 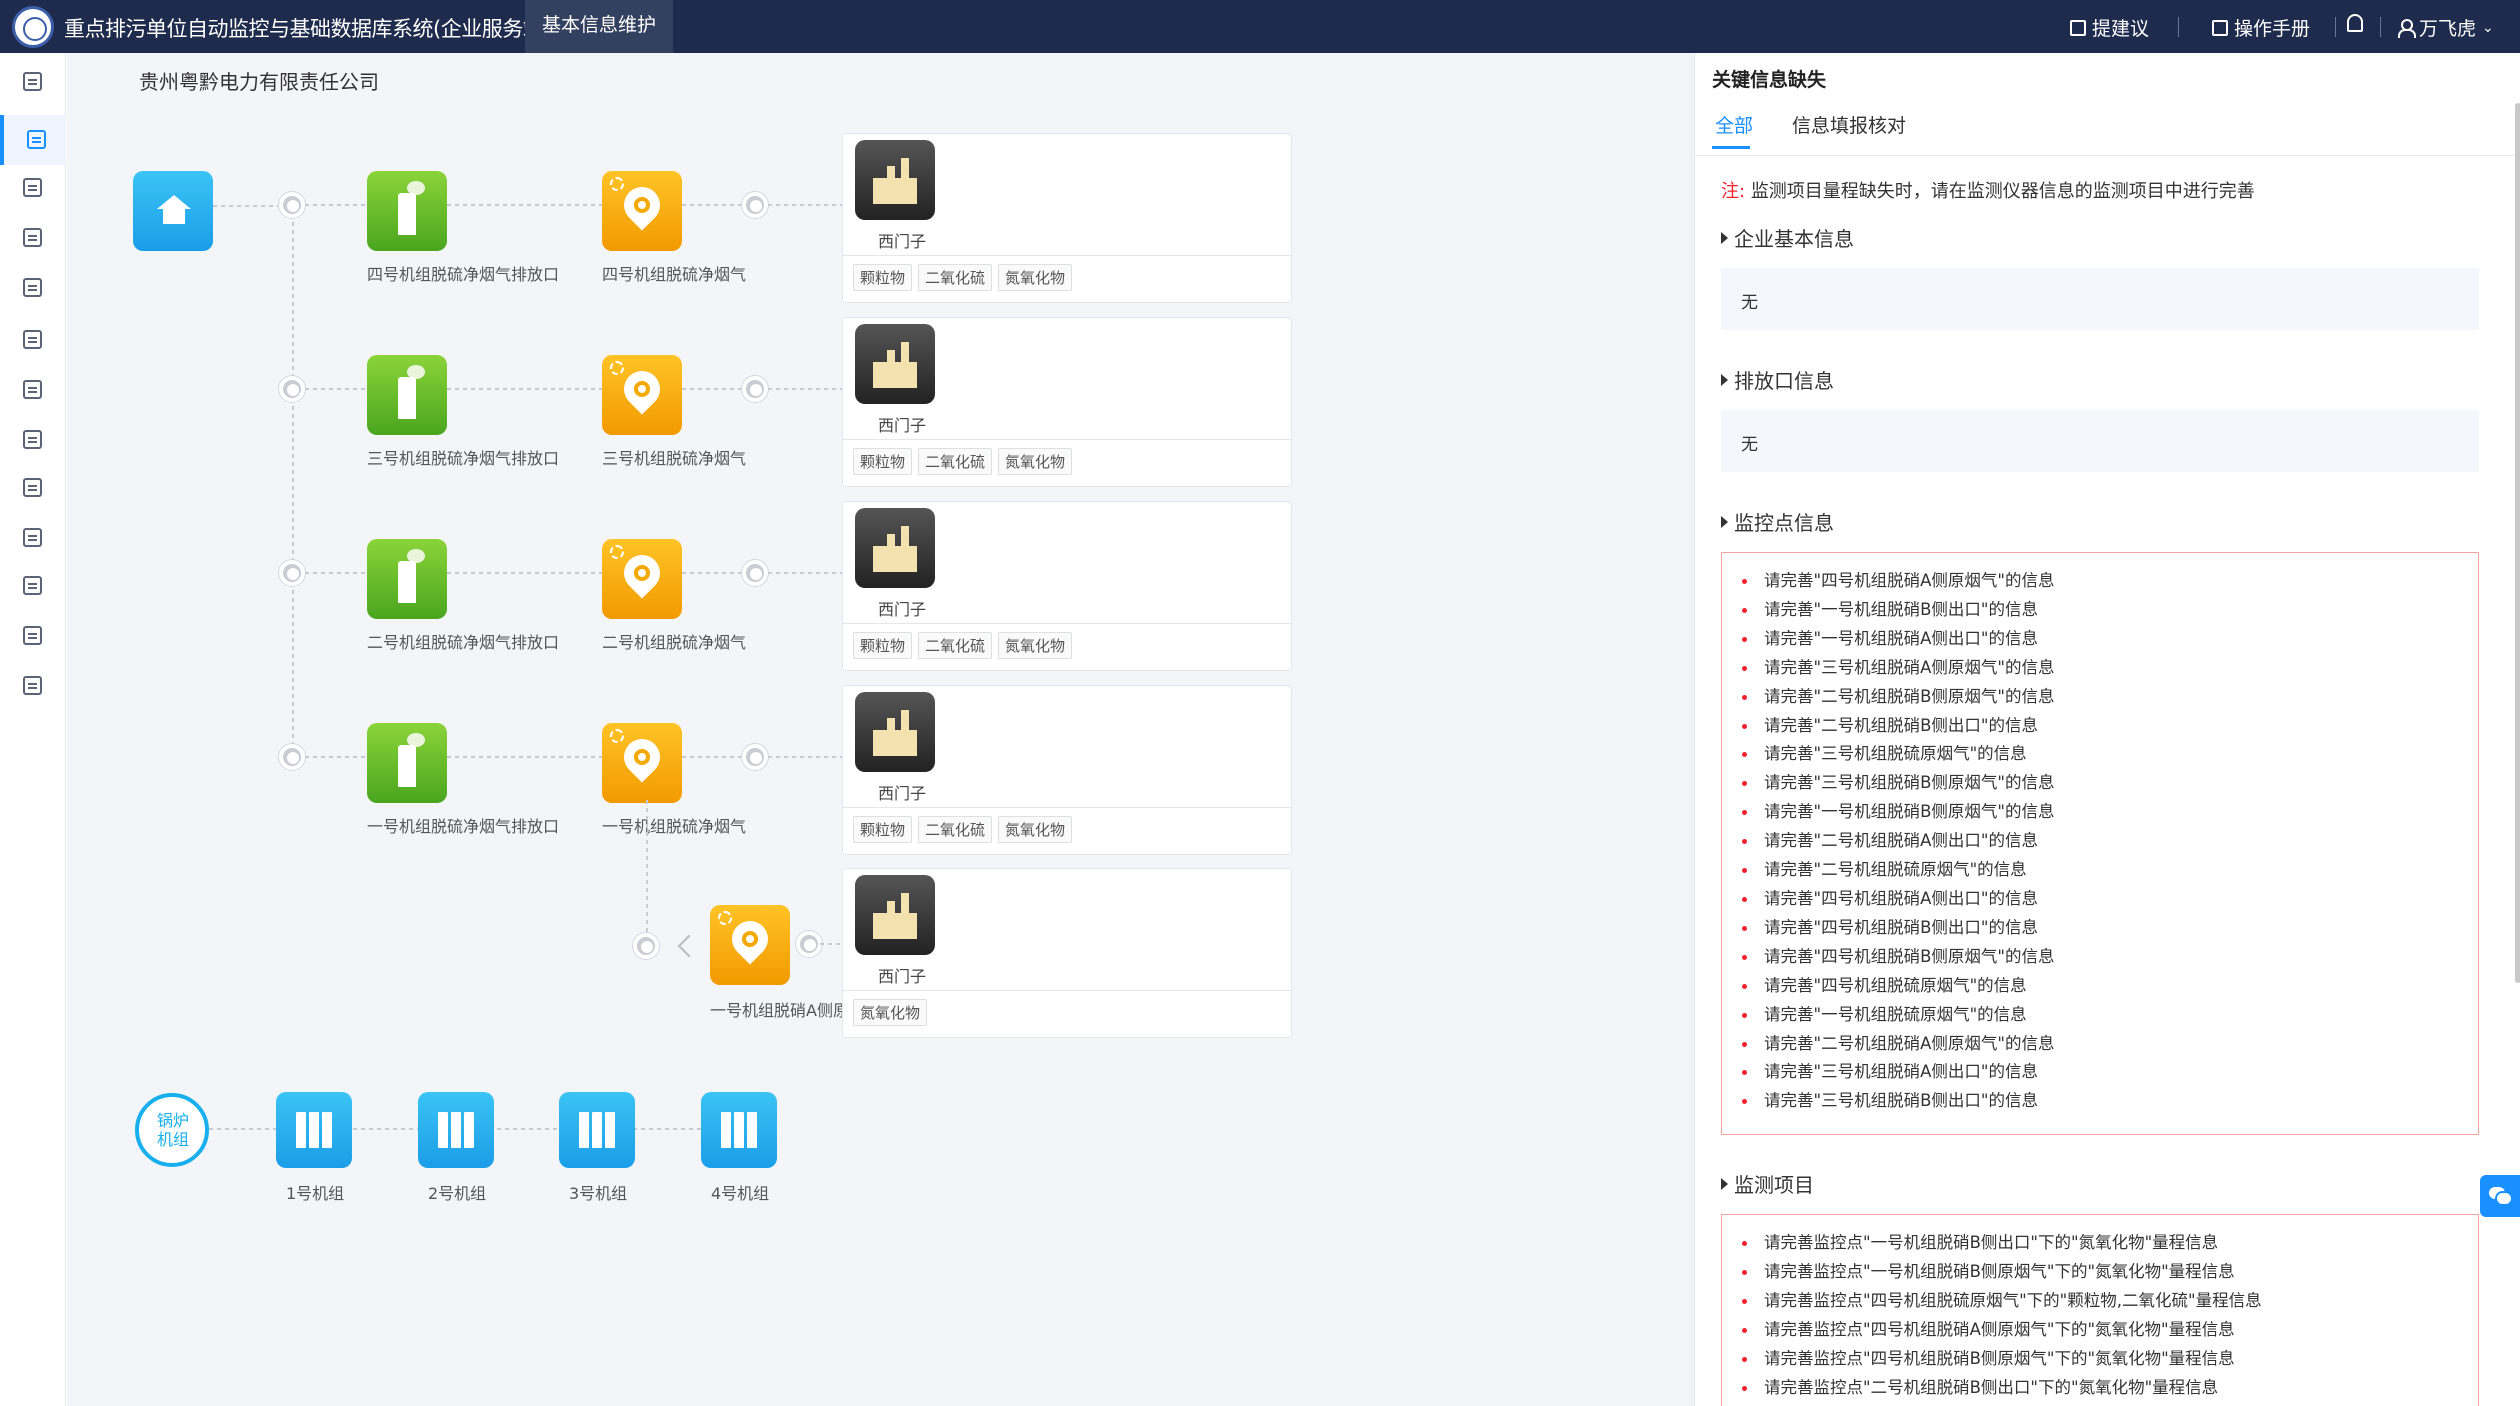 I want to click on settings-icon, so click(x=32, y=685).